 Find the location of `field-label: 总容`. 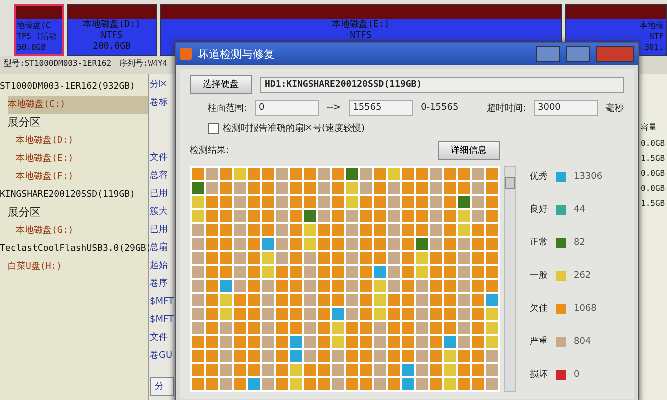

field-label: 总容 is located at coordinates (159, 176).